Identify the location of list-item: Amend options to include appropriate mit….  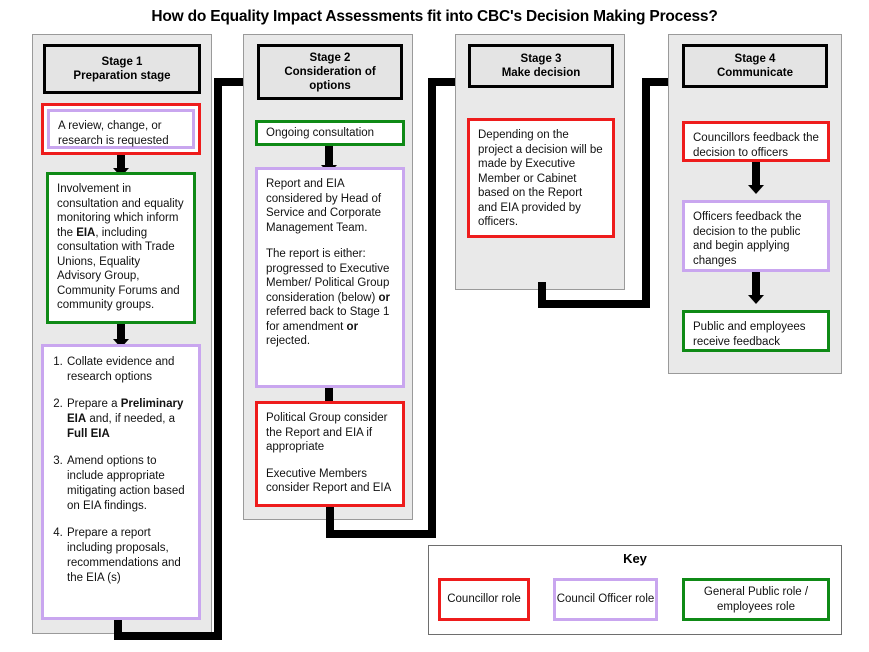
(128, 484).